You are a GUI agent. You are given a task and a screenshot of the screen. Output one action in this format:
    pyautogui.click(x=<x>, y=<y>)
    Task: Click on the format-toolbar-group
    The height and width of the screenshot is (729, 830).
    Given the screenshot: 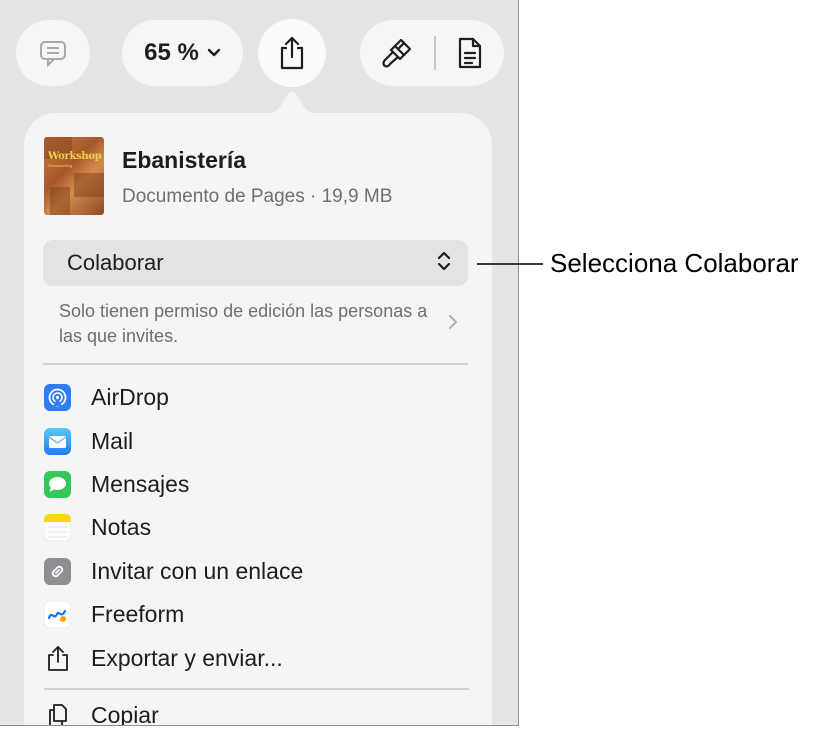 What is the action you would take?
    pyautogui.click(x=432, y=53)
    